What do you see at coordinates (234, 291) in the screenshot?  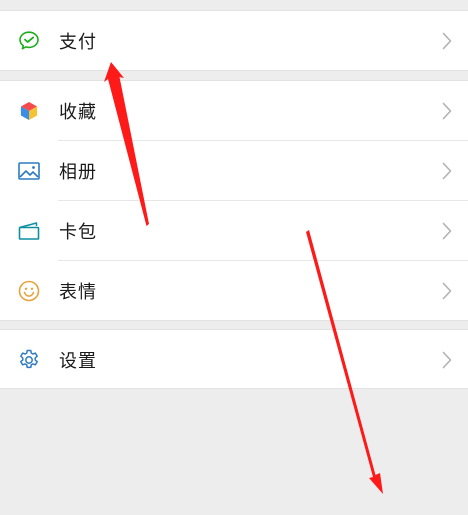 I see `menu-item-stickers: 表情` at bounding box center [234, 291].